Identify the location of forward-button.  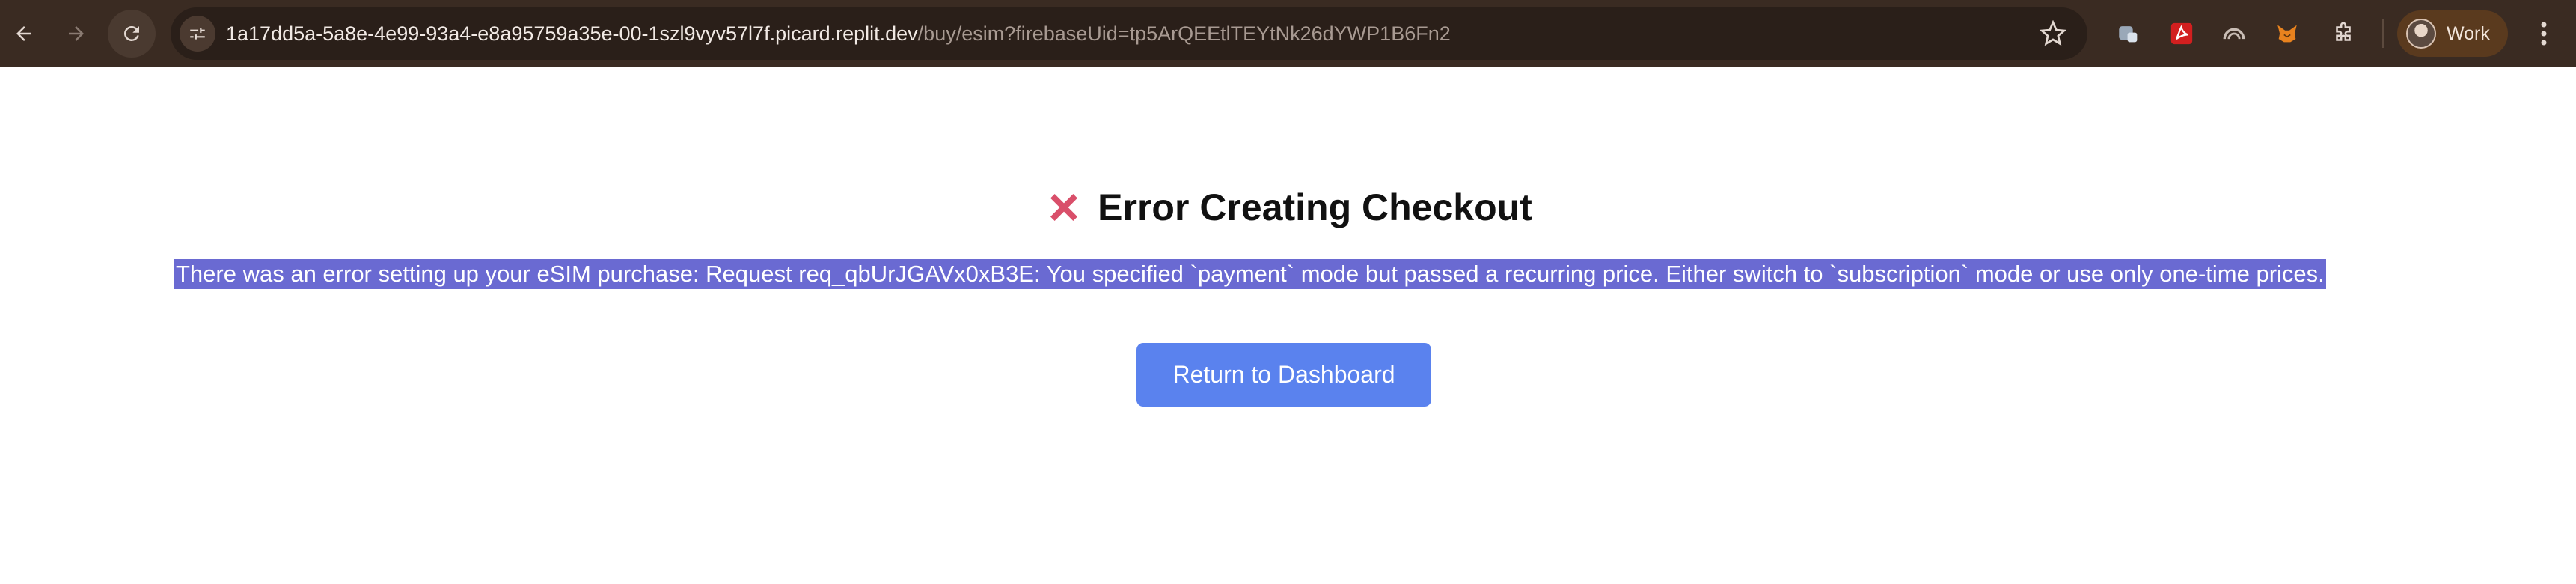
(76, 34).